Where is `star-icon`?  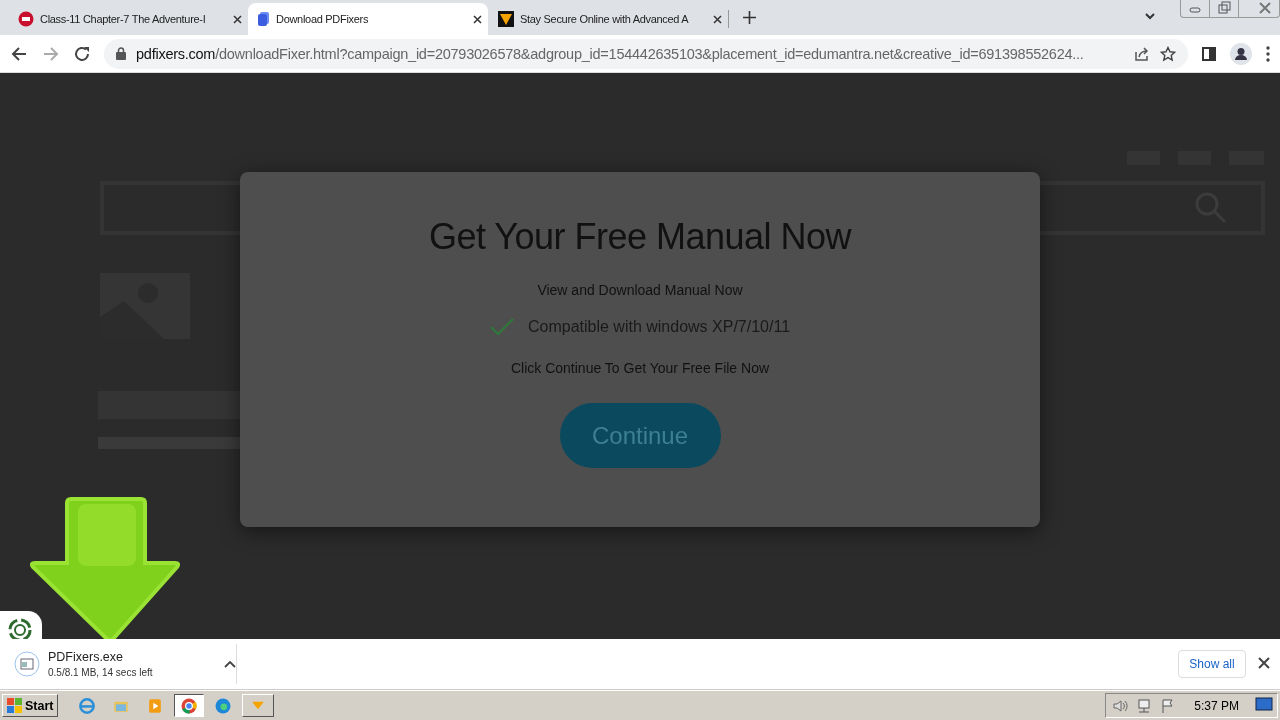 star-icon is located at coordinates (1168, 53).